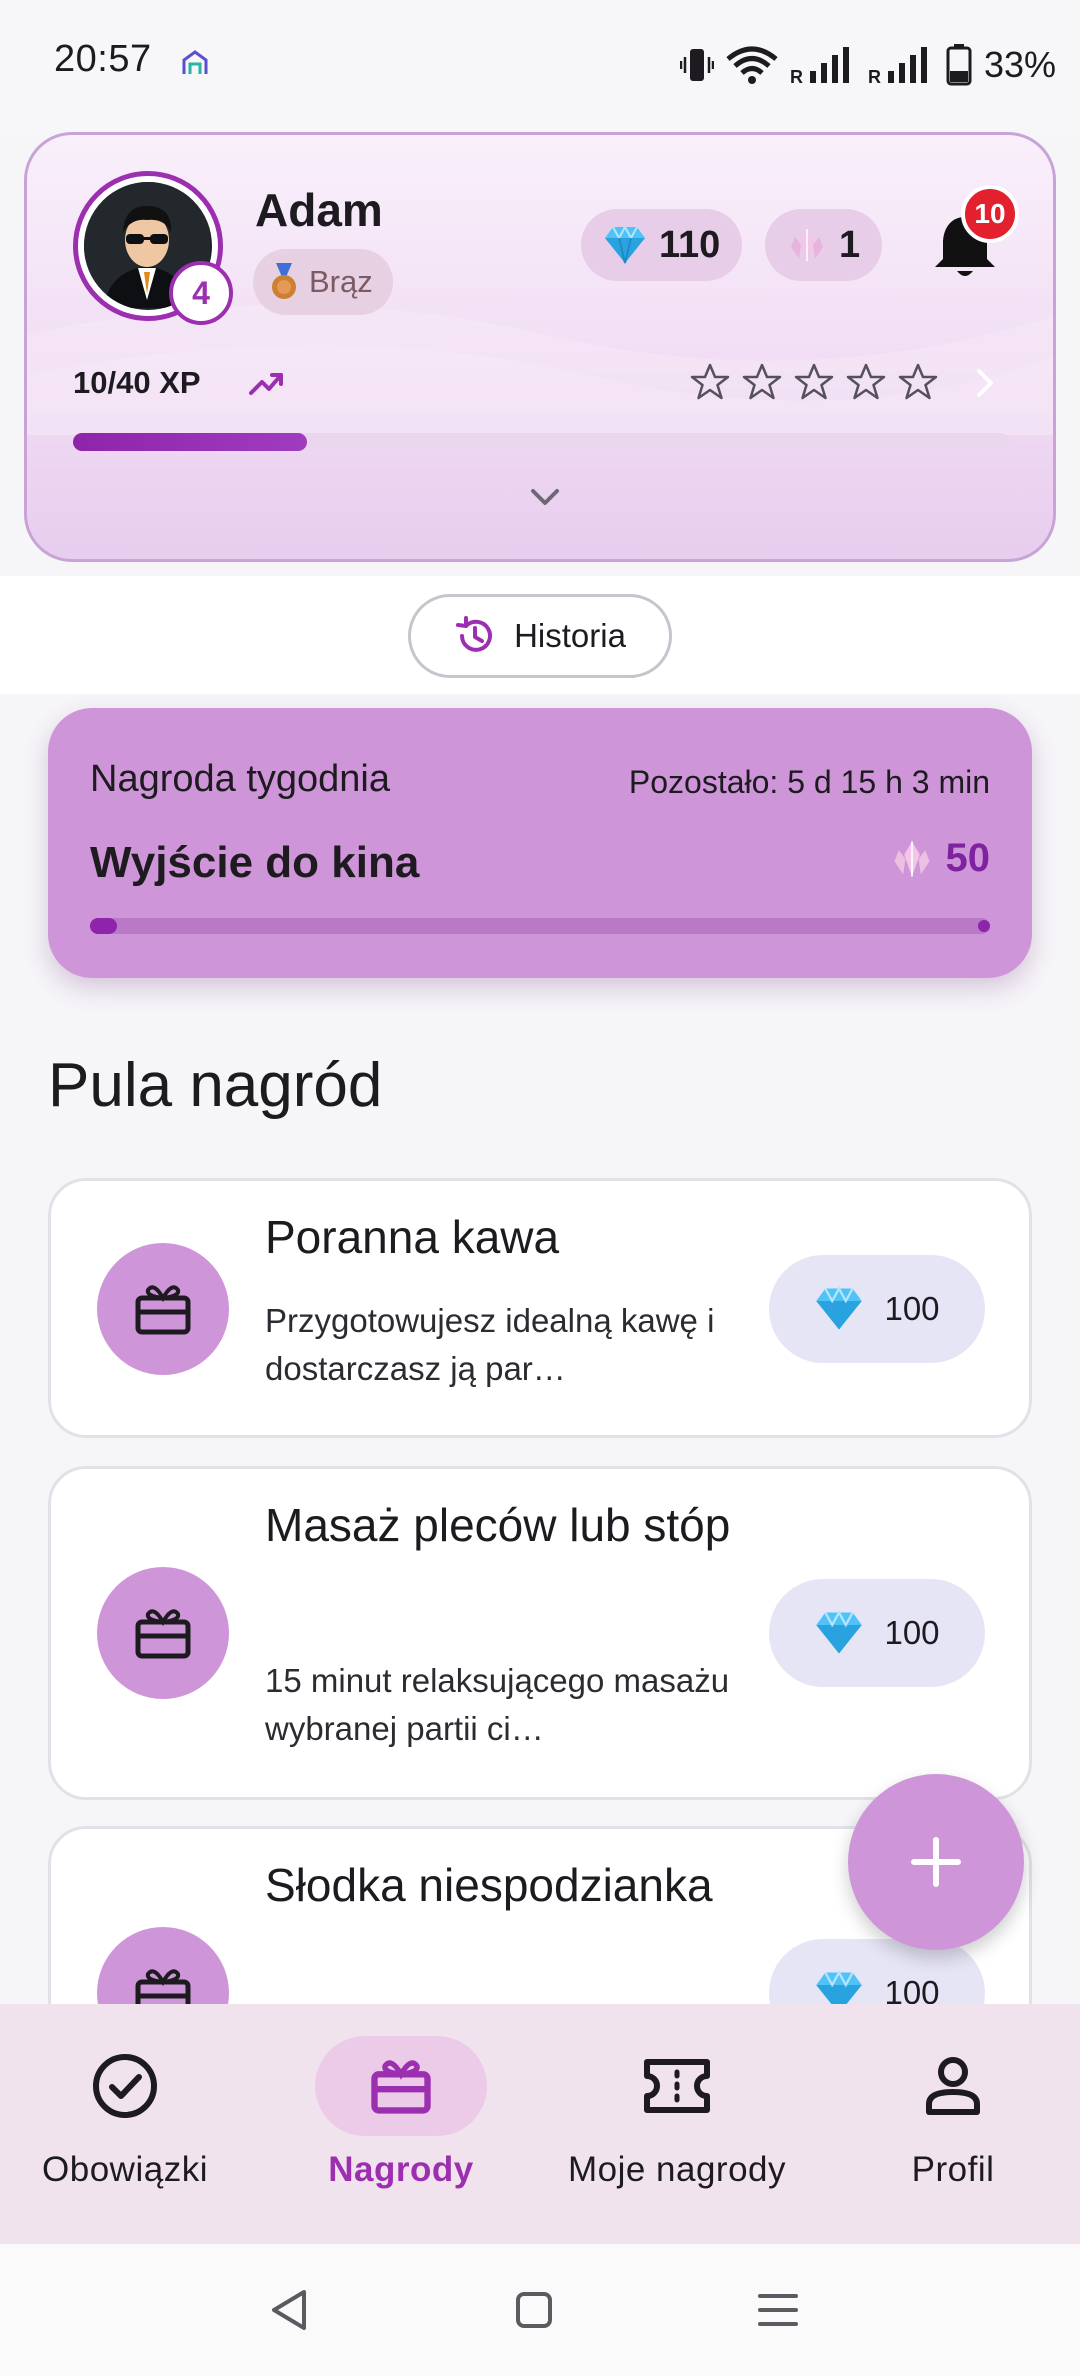 The height and width of the screenshot is (2376, 1080). Describe the element at coordinates (778, 2310) in the screenshot. I see `recents-icon` at that location.